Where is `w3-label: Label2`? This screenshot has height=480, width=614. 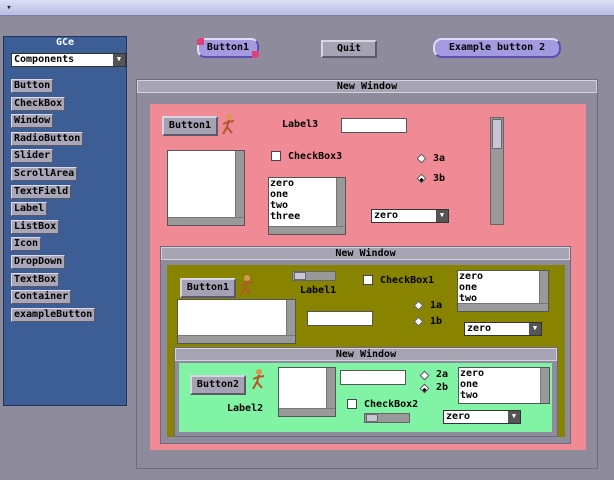
w3-label: Label2 is located at coordinates (245, 408).